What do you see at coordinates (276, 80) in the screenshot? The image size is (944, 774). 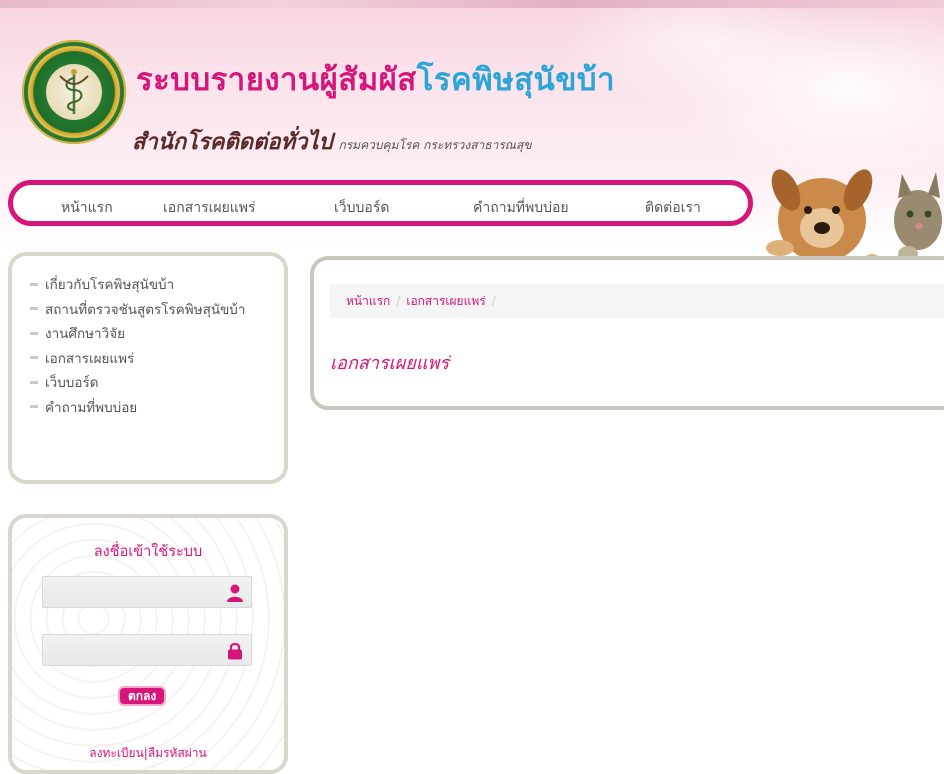 I see `site-title-part1: ระบบรายงานผู้สัมผัส` at bounding box center [276, 80].